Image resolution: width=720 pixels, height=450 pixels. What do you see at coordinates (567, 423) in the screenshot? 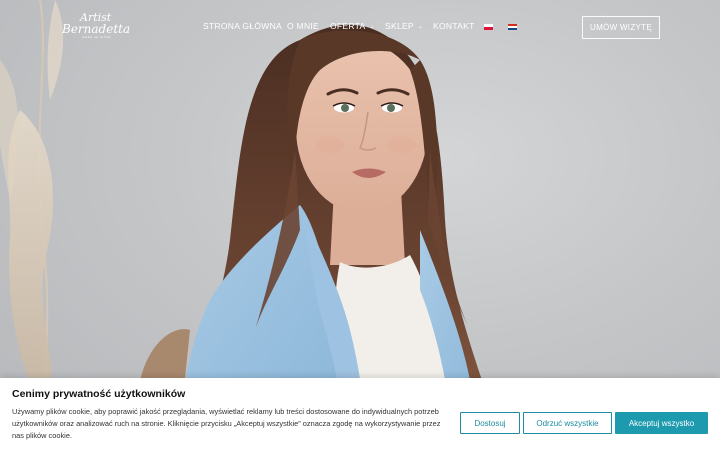
I see `reject-all-button: Odrzuć wszystkie` at bounding box center [567, 423].